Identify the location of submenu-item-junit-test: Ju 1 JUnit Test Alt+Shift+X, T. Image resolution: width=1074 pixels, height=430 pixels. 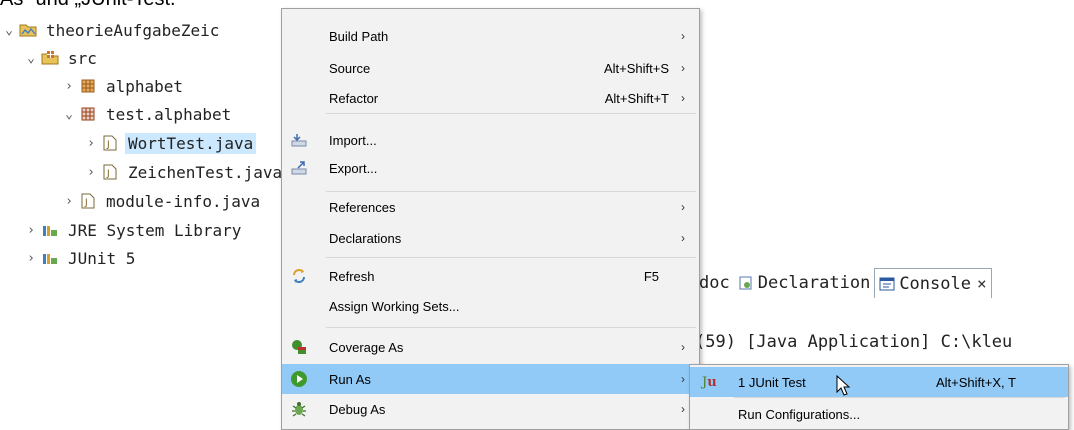
(879, 382).